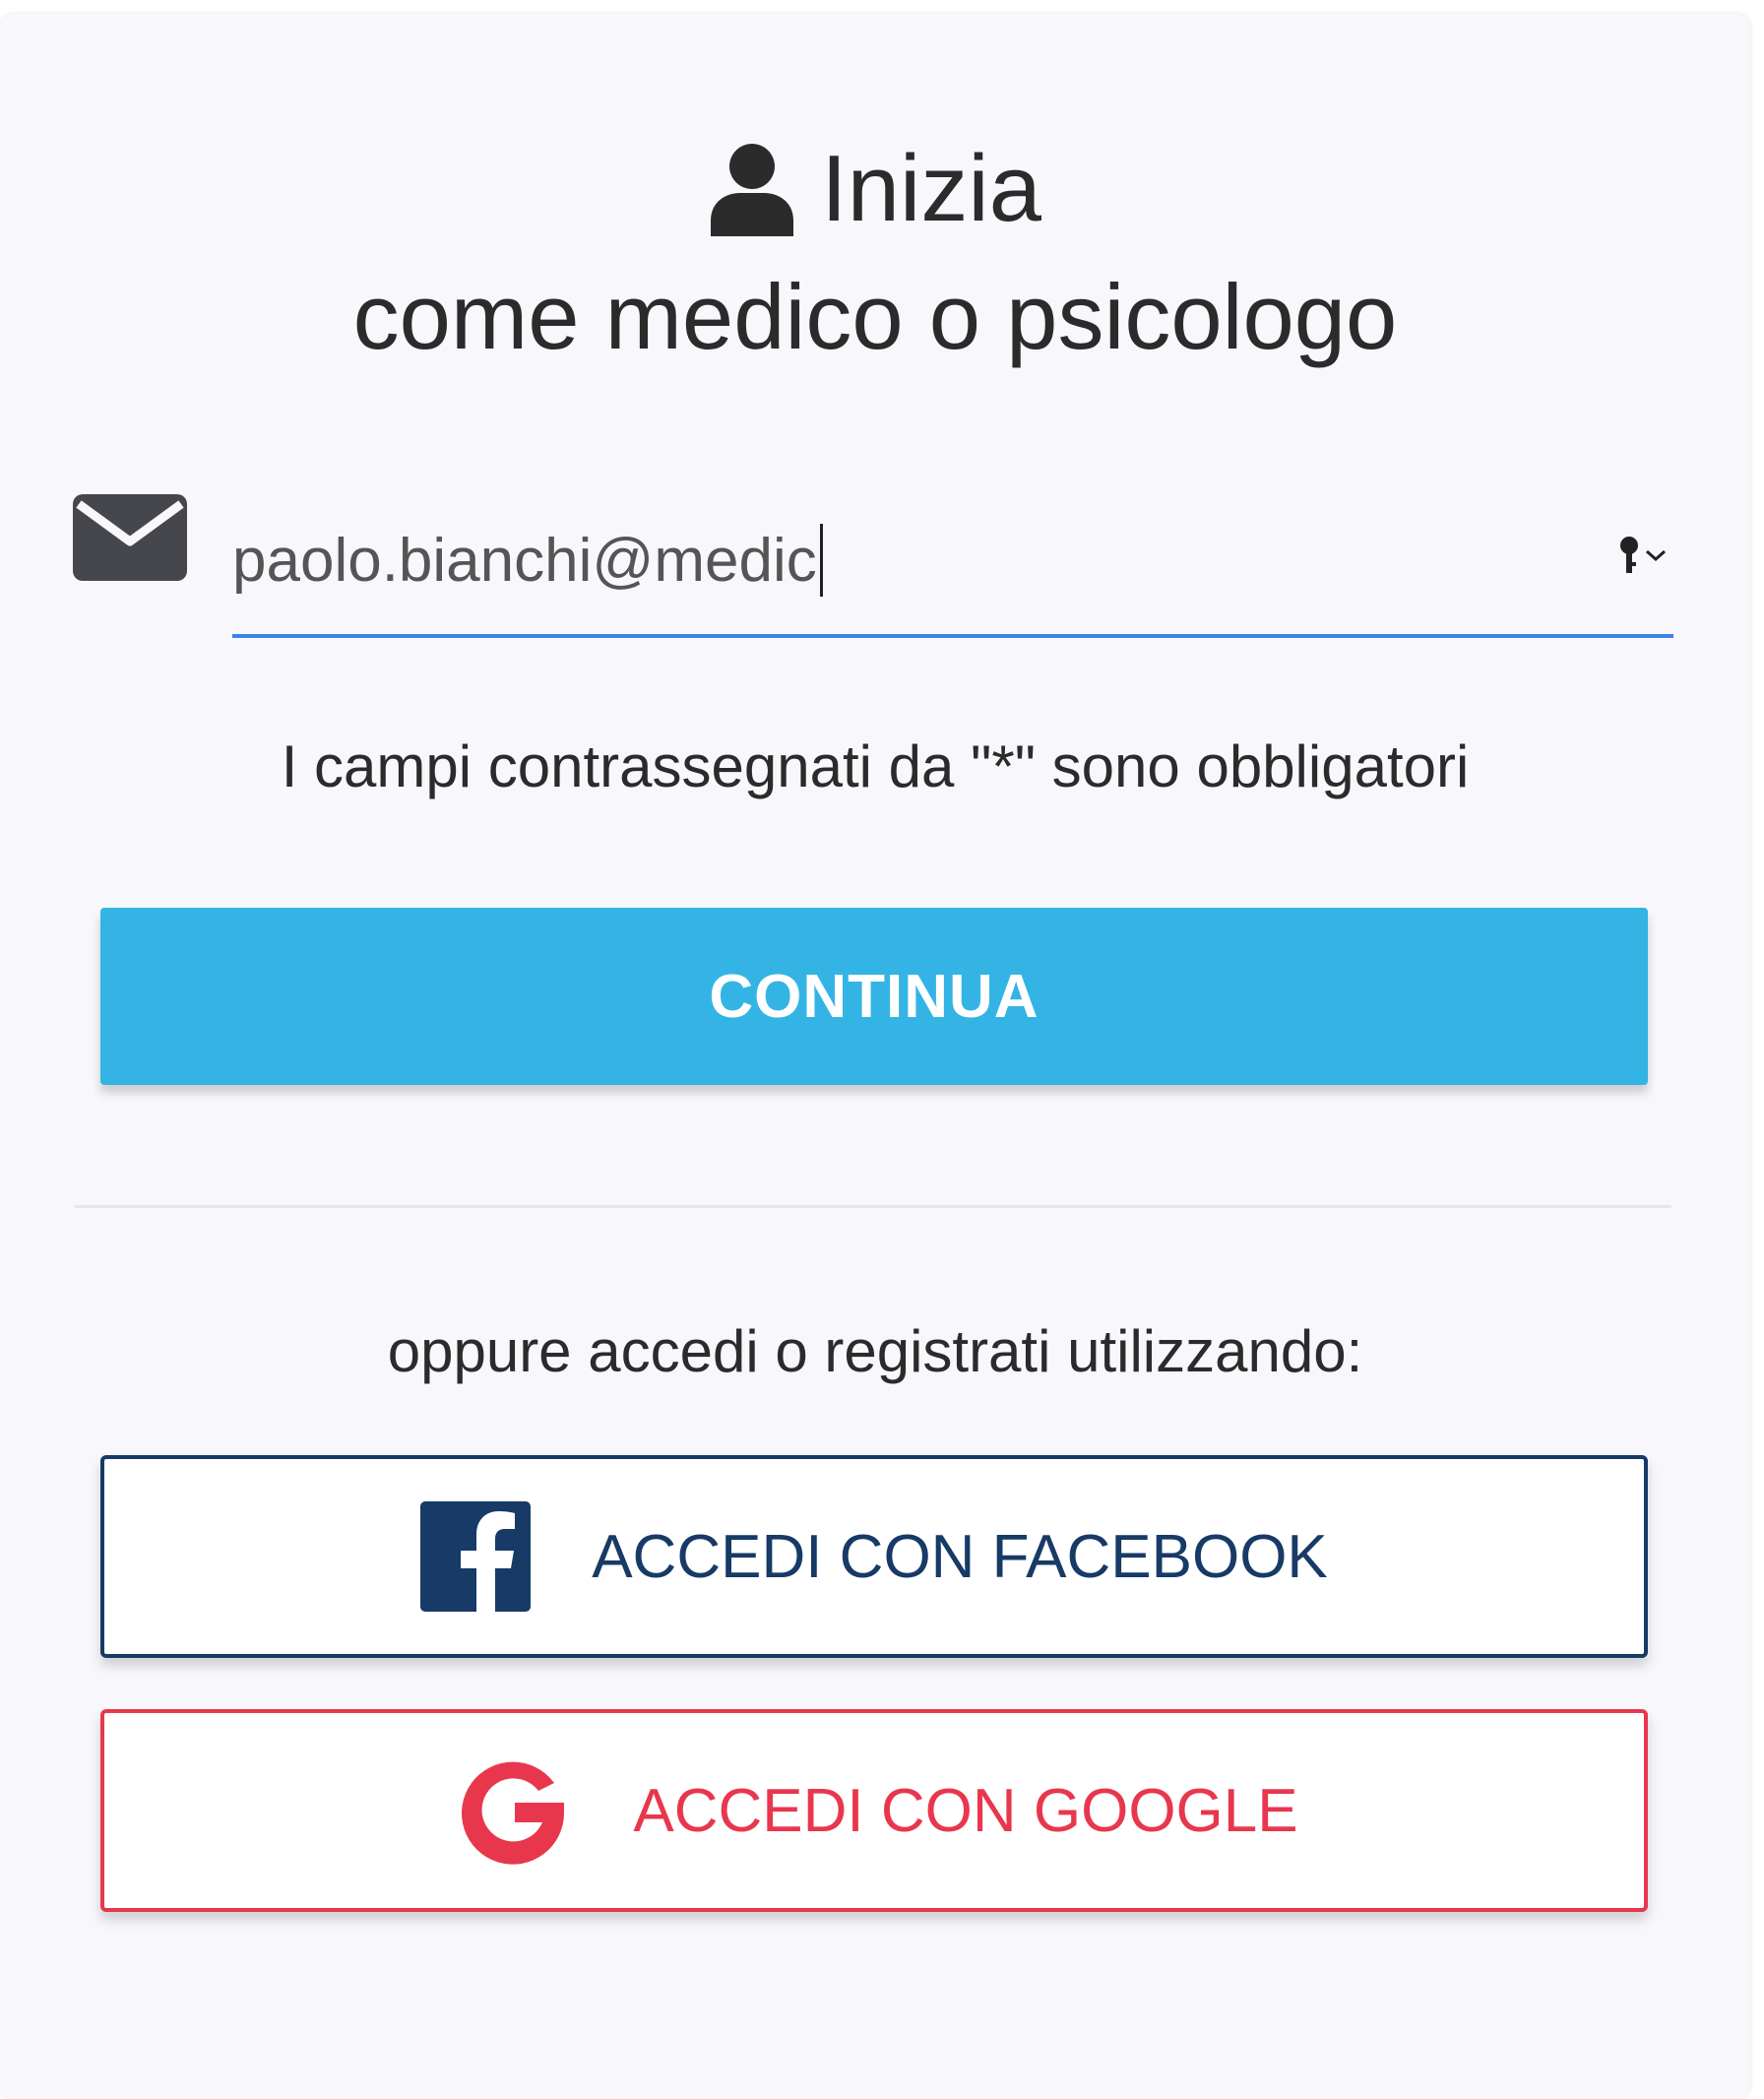 The height and width of the screenshot is (2099, 1764). Describe the element at coordinates (130, 537) in the screenshot. I see `envelope-icon` at that location.